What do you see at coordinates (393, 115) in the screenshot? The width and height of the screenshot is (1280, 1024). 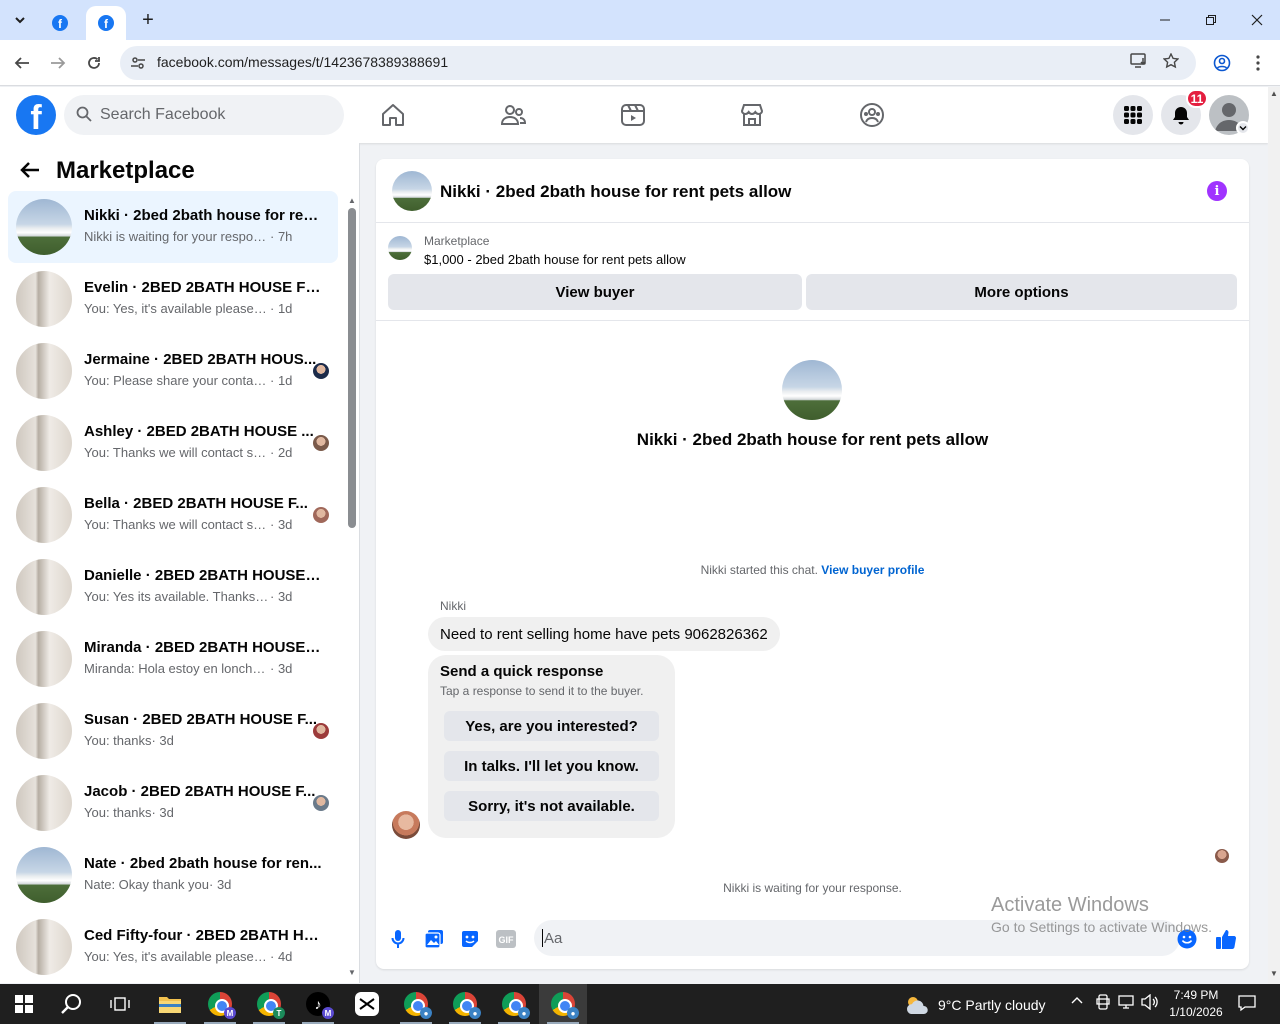 I see `home-icon` at bounding box center [393, 115].